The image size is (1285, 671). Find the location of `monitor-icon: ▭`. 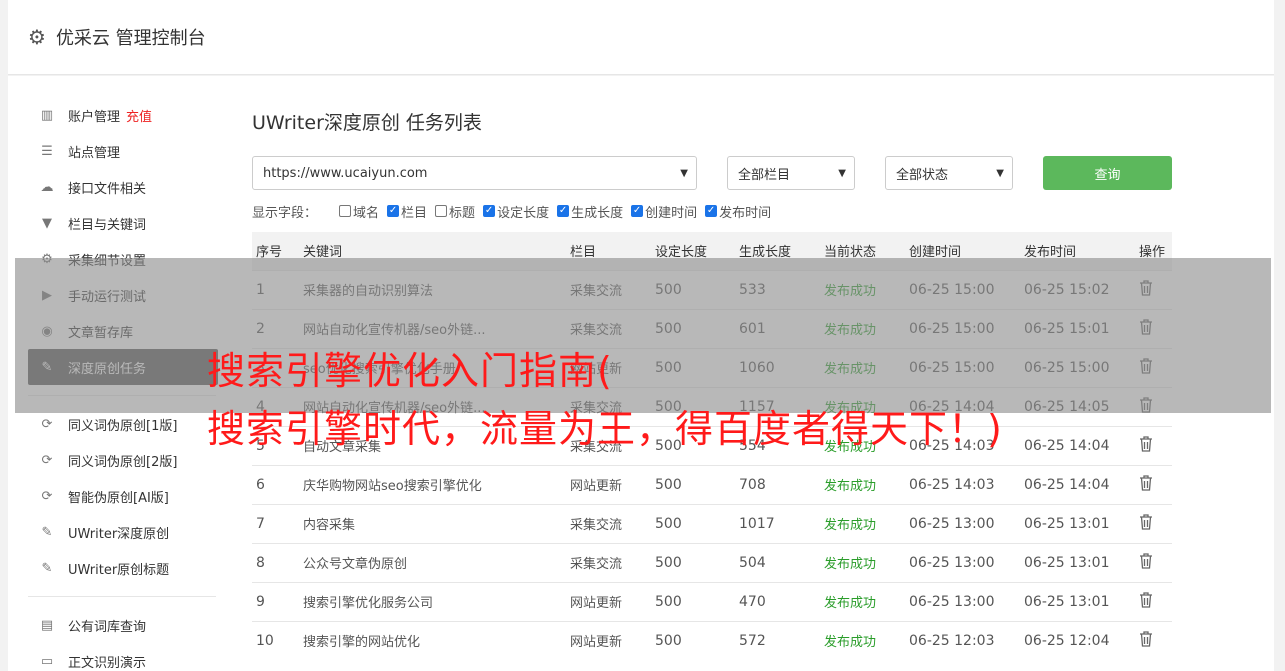

monitor-icon: ▭ is located at coordinates (47, 661).